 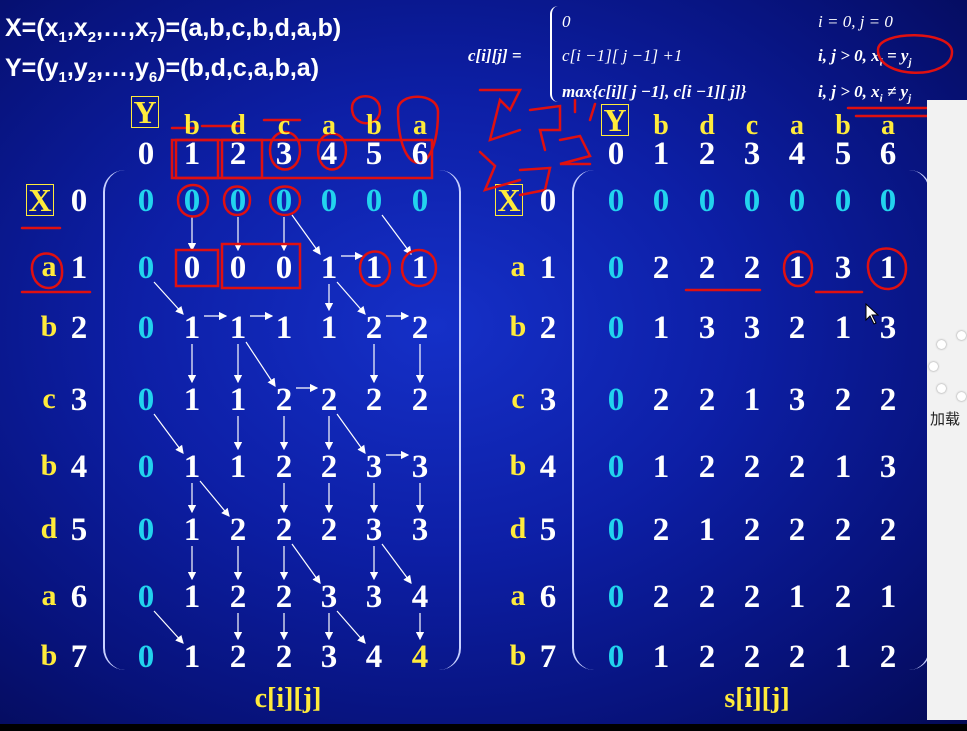 I want to click on c-row-letter: d, so click(x=49, y=528).